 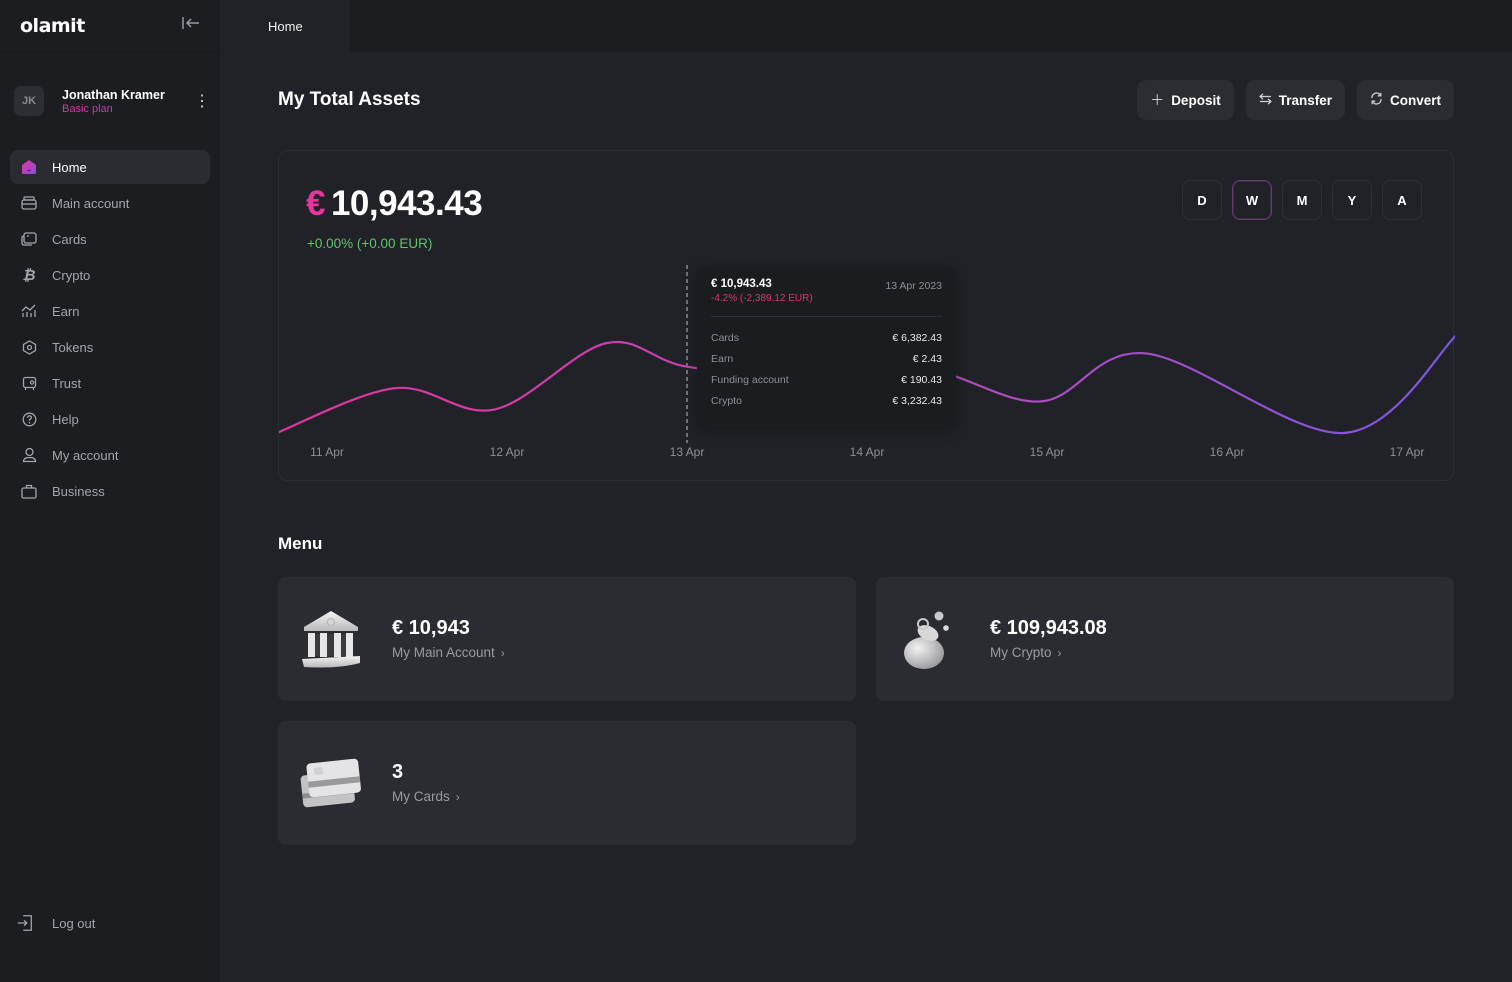 I want to click on app-logo: olamit, so click(x=52, y=26).